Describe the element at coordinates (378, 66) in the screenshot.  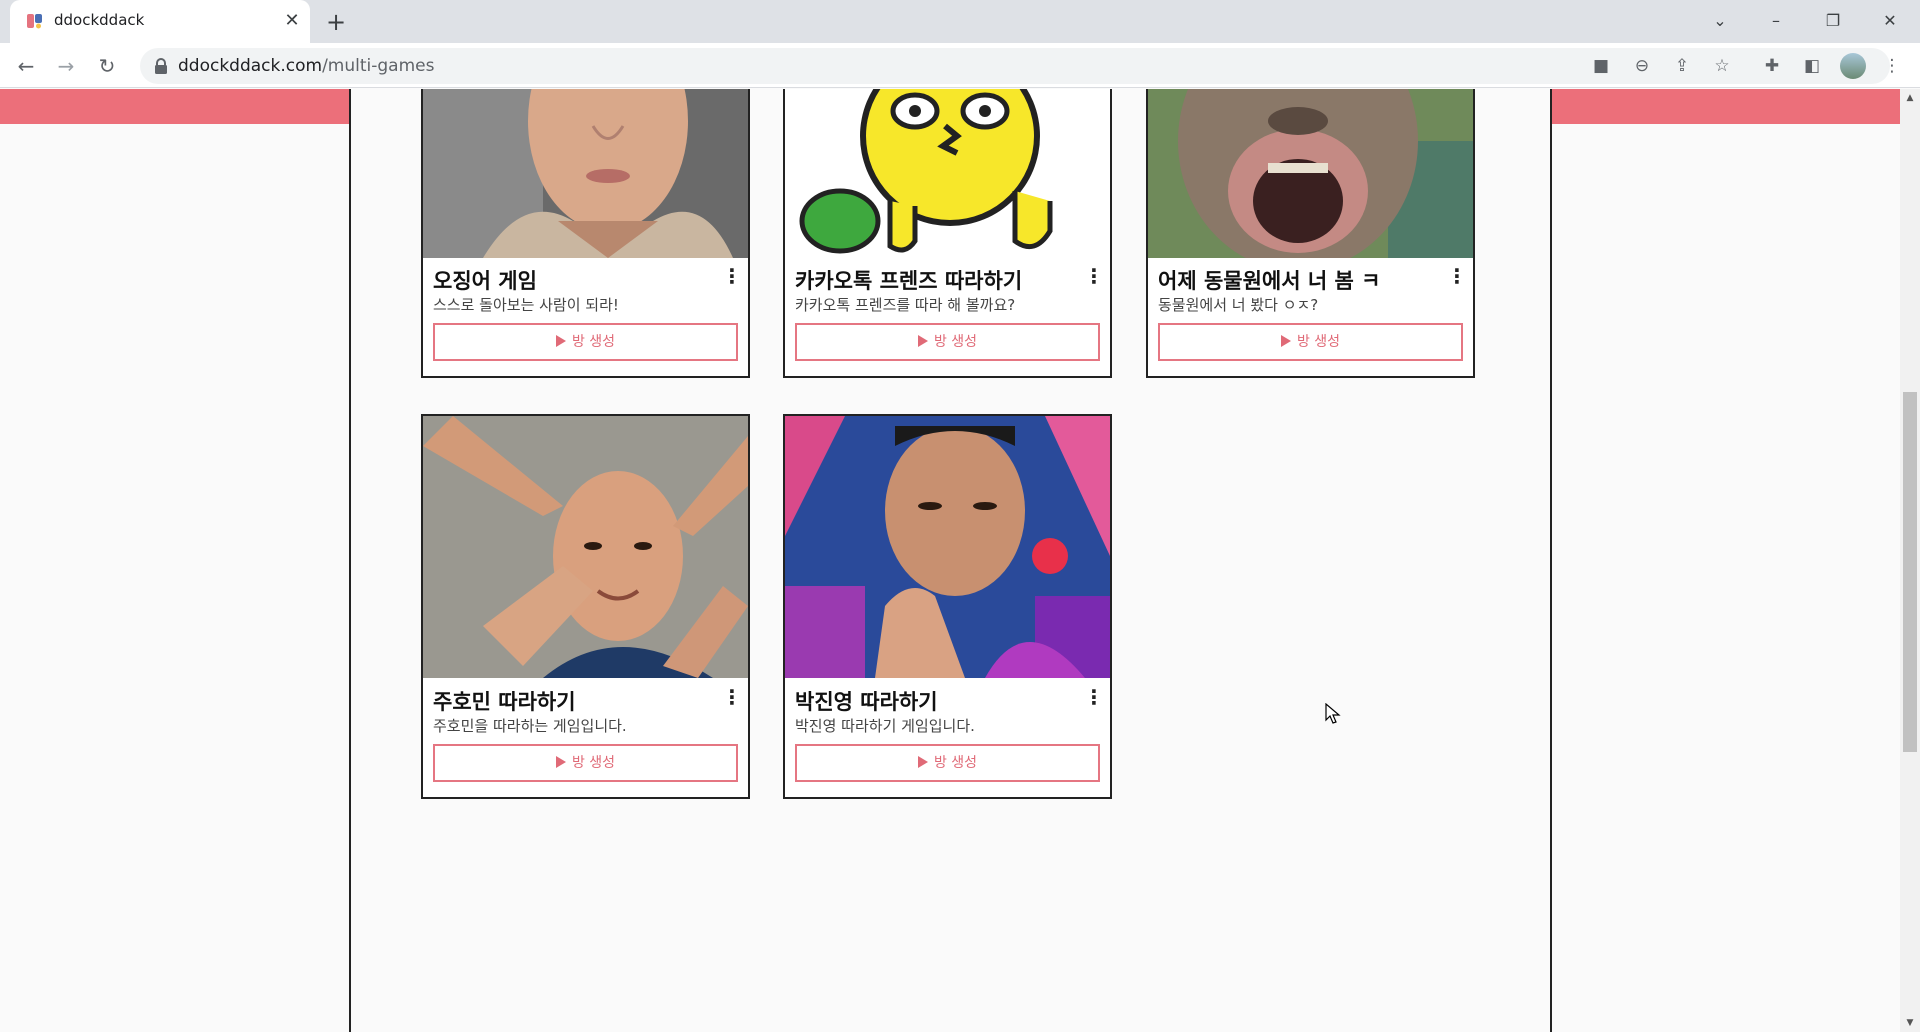
I see `url-path: /multi-games` at that location.